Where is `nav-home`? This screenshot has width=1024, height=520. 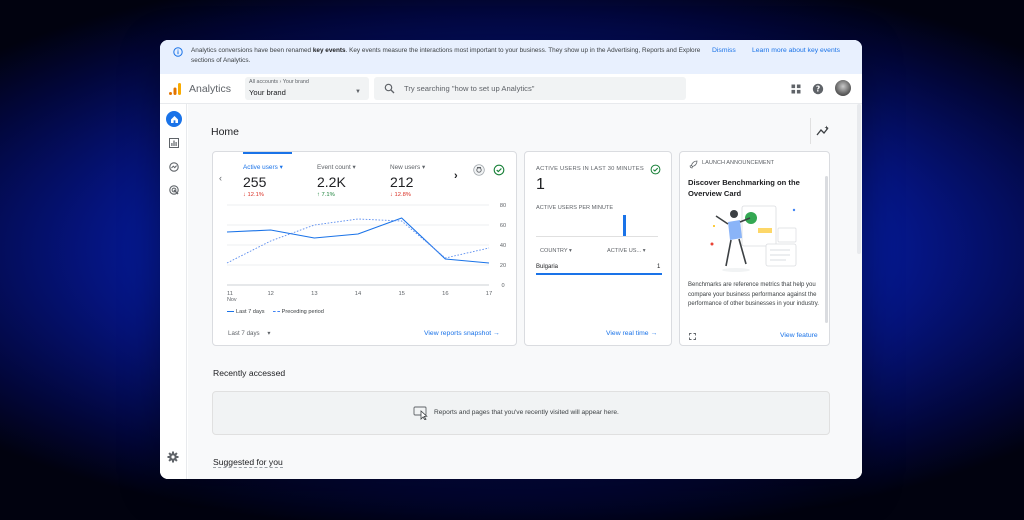 nav-home is located at coordinates (174, 119).